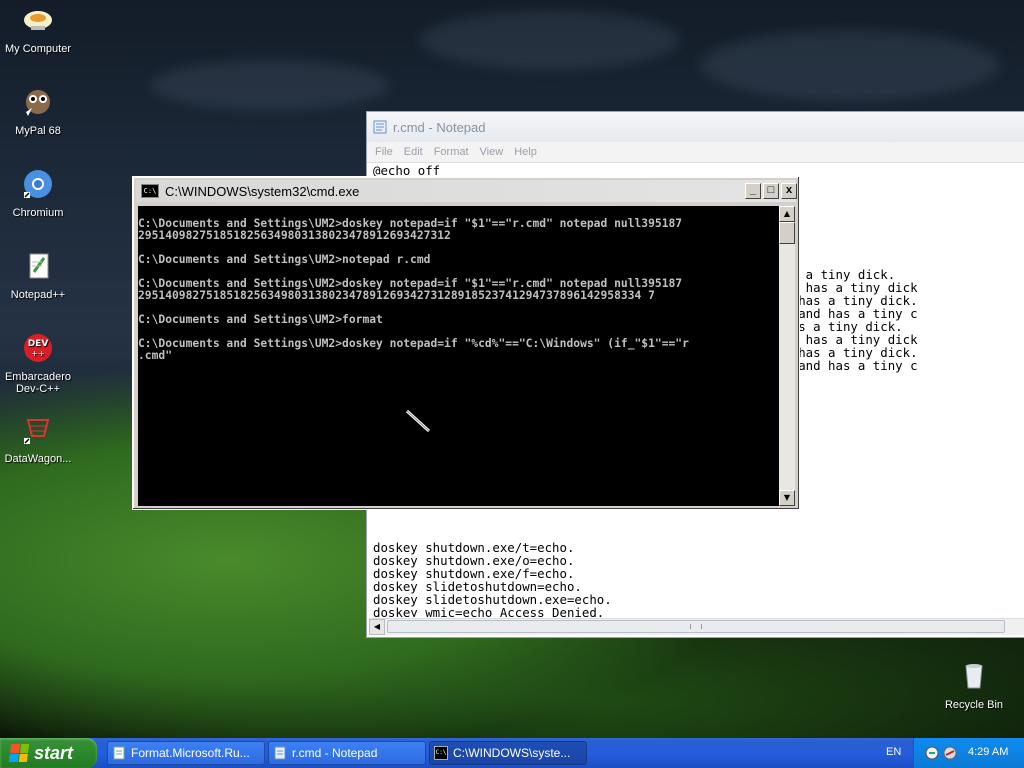 This screenshot has width=1024, height=768. I want to click on clock: 4:29 AM, so click(988, 752).